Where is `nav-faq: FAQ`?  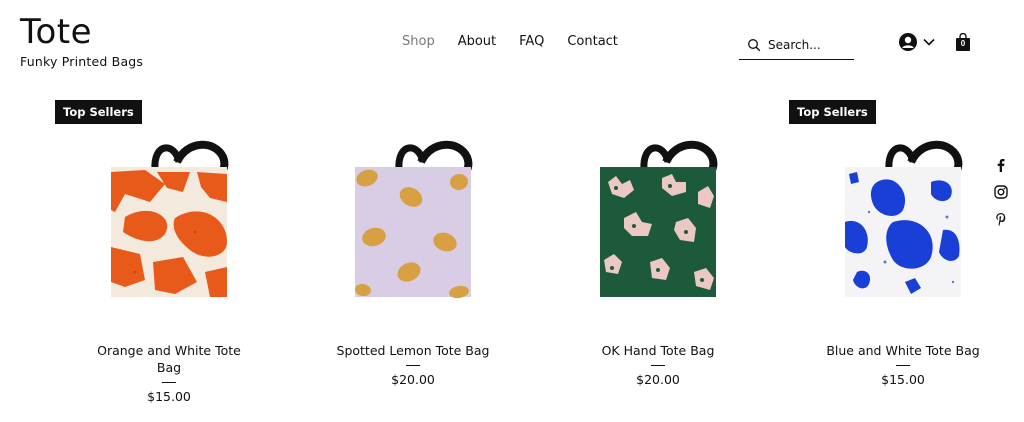 nav-faq: FAQ is located at coordinates (531, 41).